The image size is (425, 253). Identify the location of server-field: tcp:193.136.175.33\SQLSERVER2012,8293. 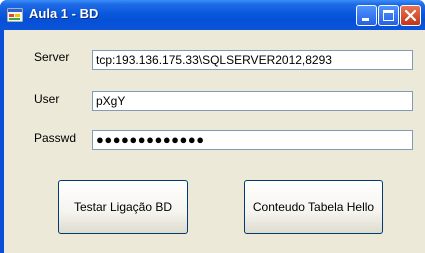
(252, 60).